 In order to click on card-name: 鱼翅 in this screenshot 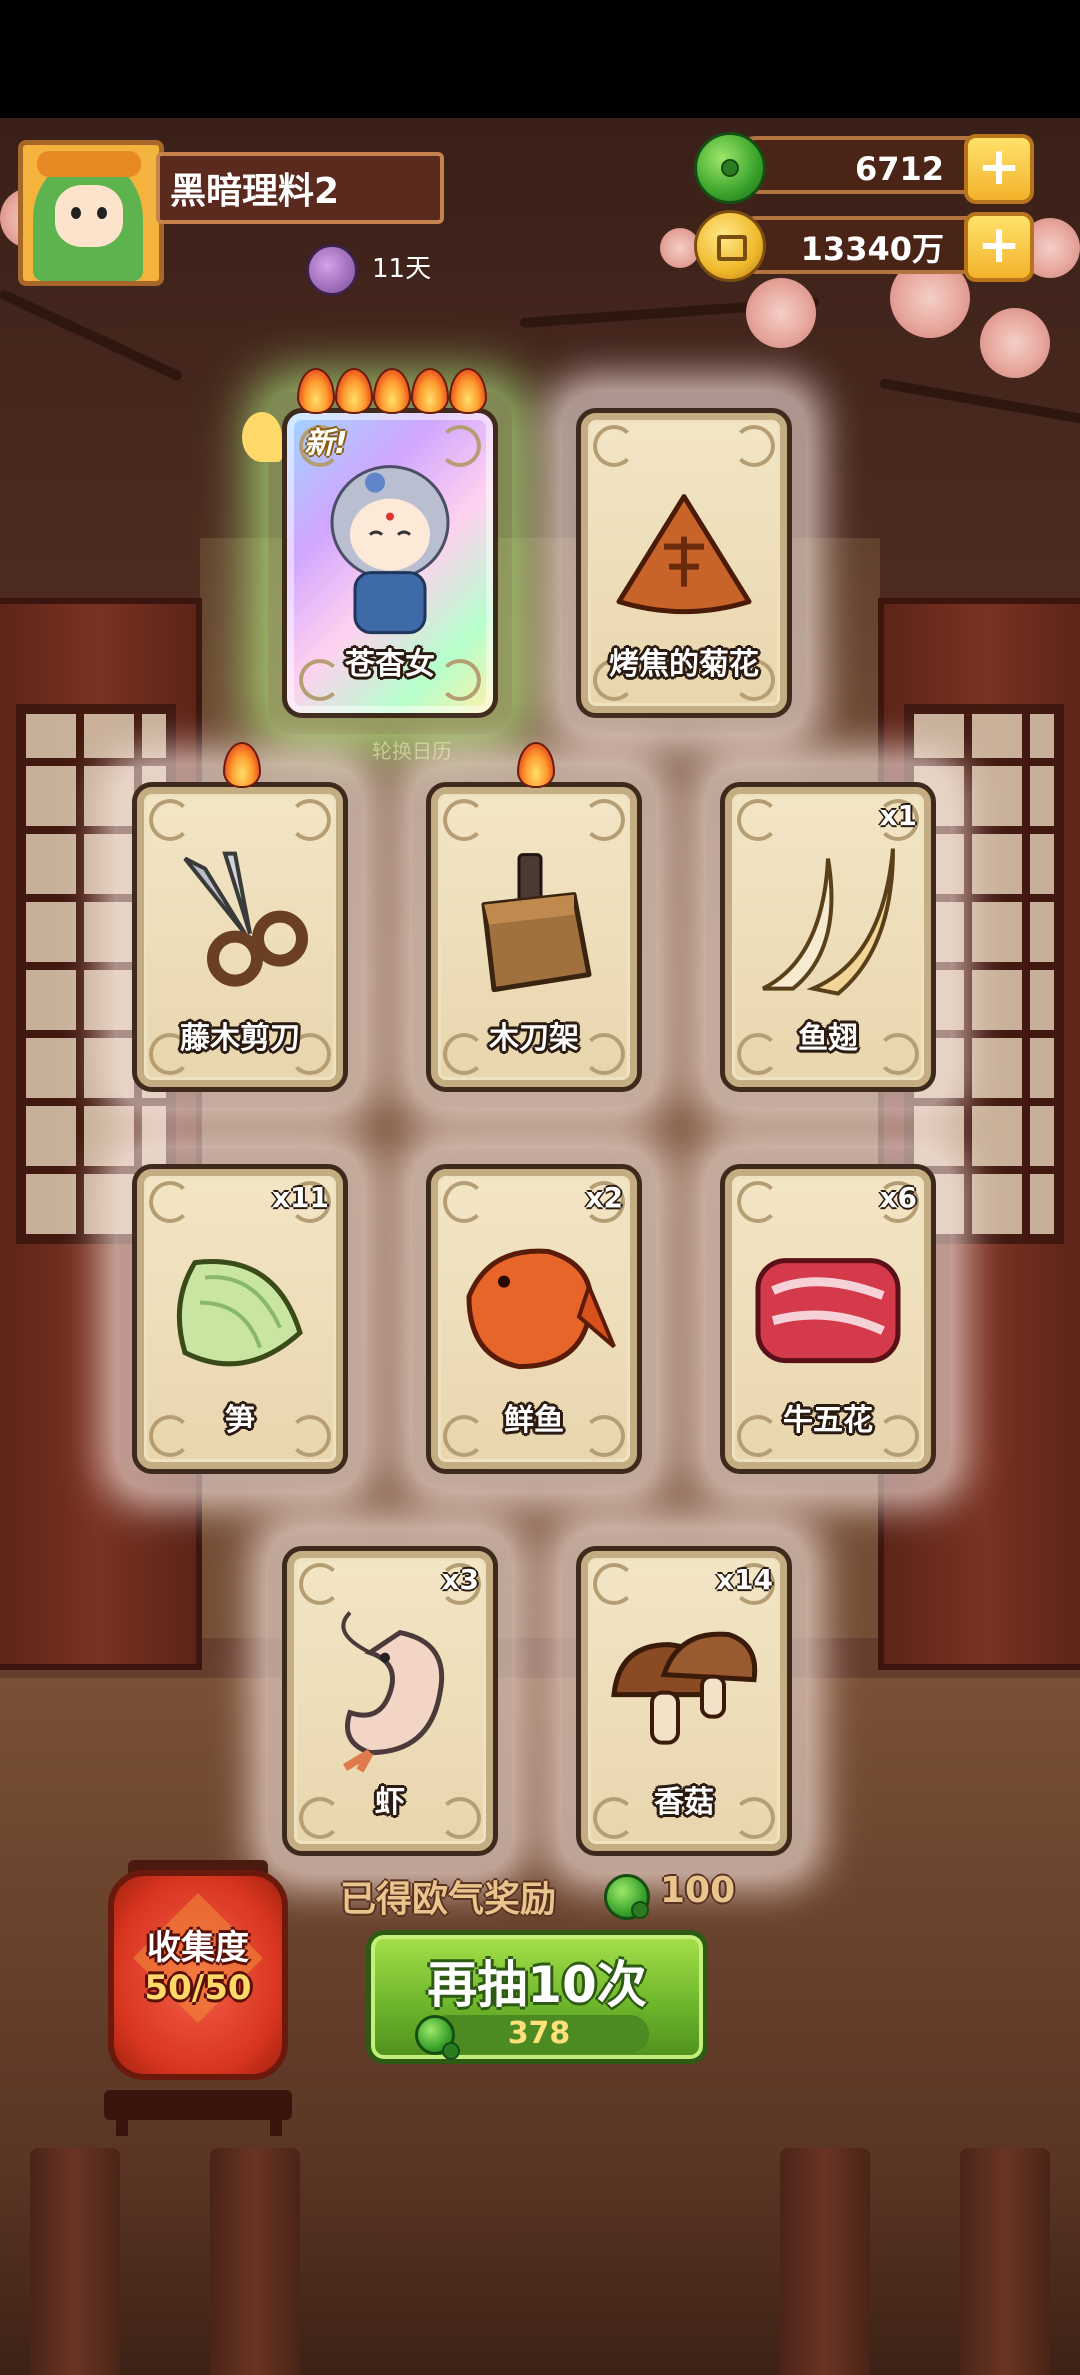, I will do `click(828, 1038)`.